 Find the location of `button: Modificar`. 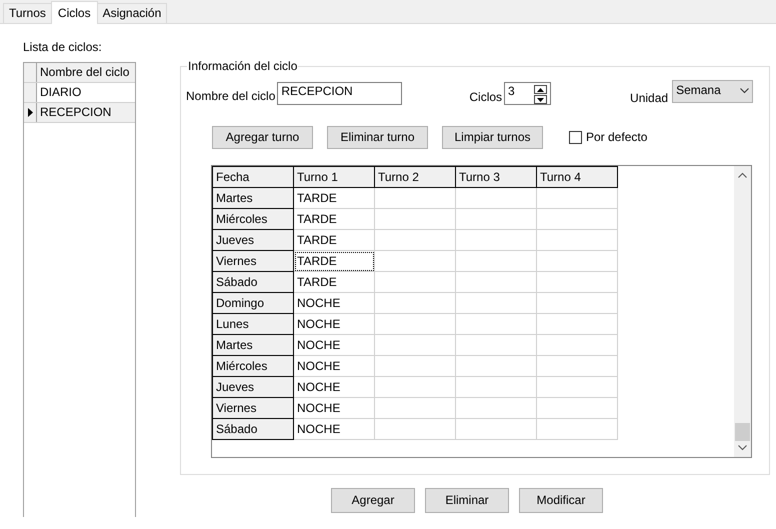

button: Modificar is located at coordinates (561, 500).